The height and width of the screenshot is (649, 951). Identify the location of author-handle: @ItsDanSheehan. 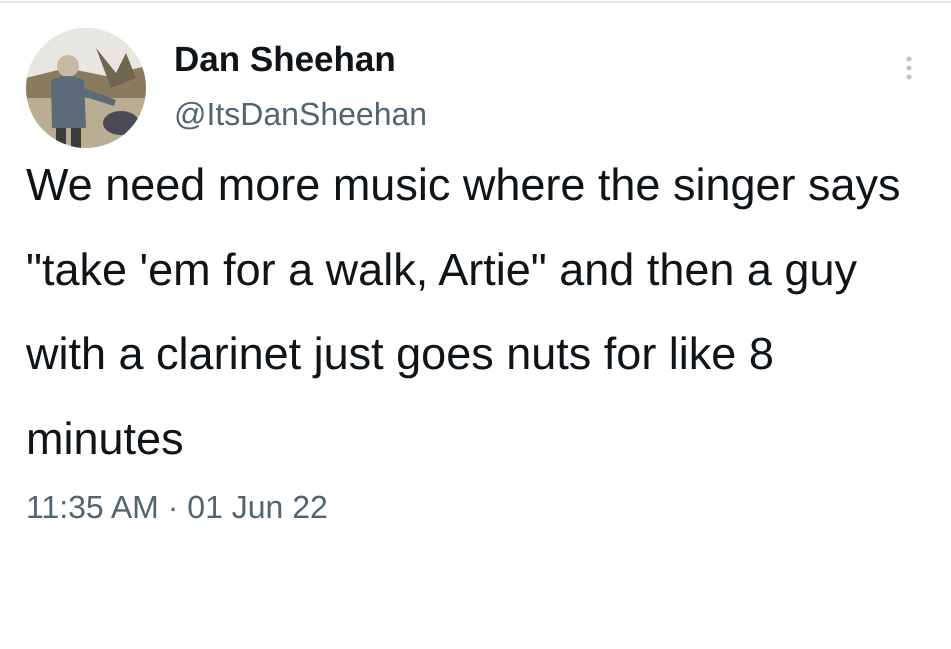
(301, 114).